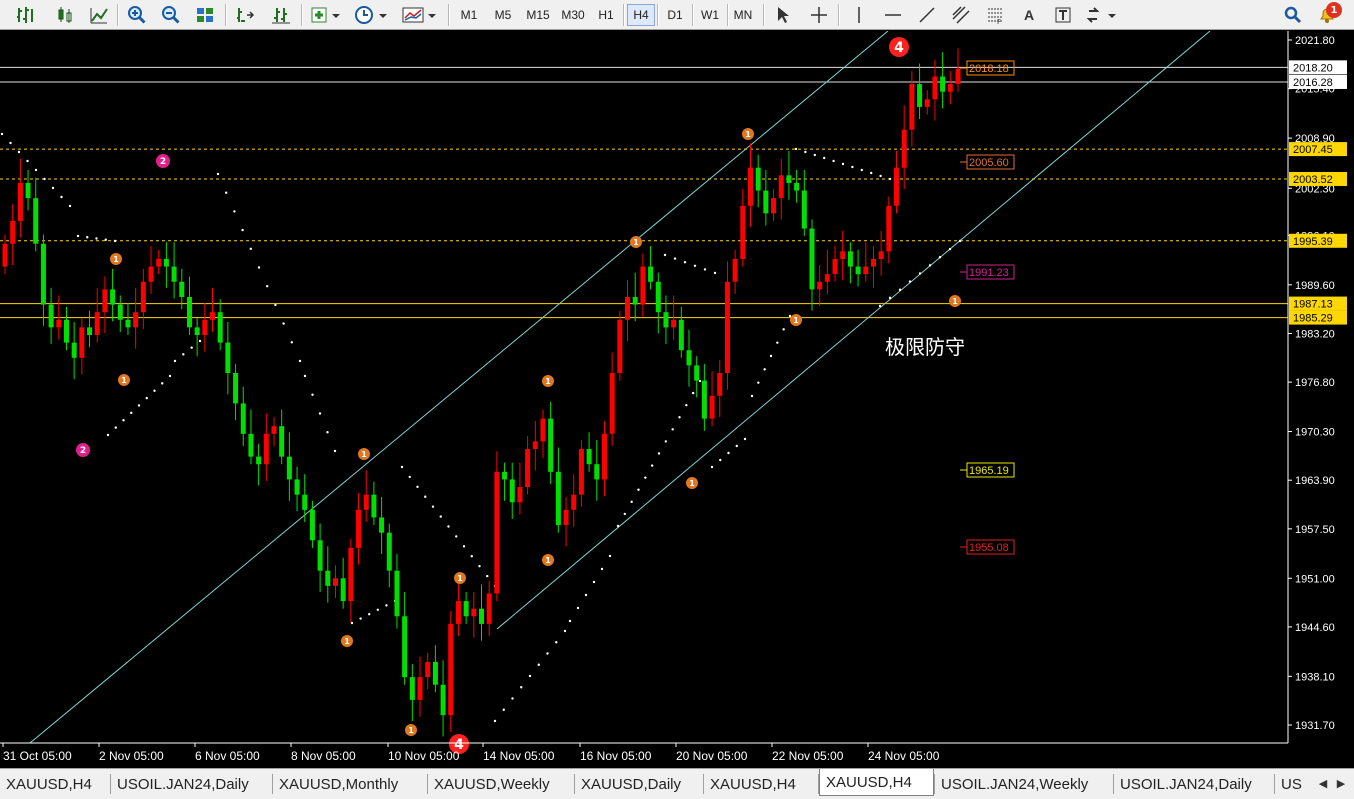  Describe the element at coordinates (1063, 15) in the screenshot. I see `text-label-icon` at that location.